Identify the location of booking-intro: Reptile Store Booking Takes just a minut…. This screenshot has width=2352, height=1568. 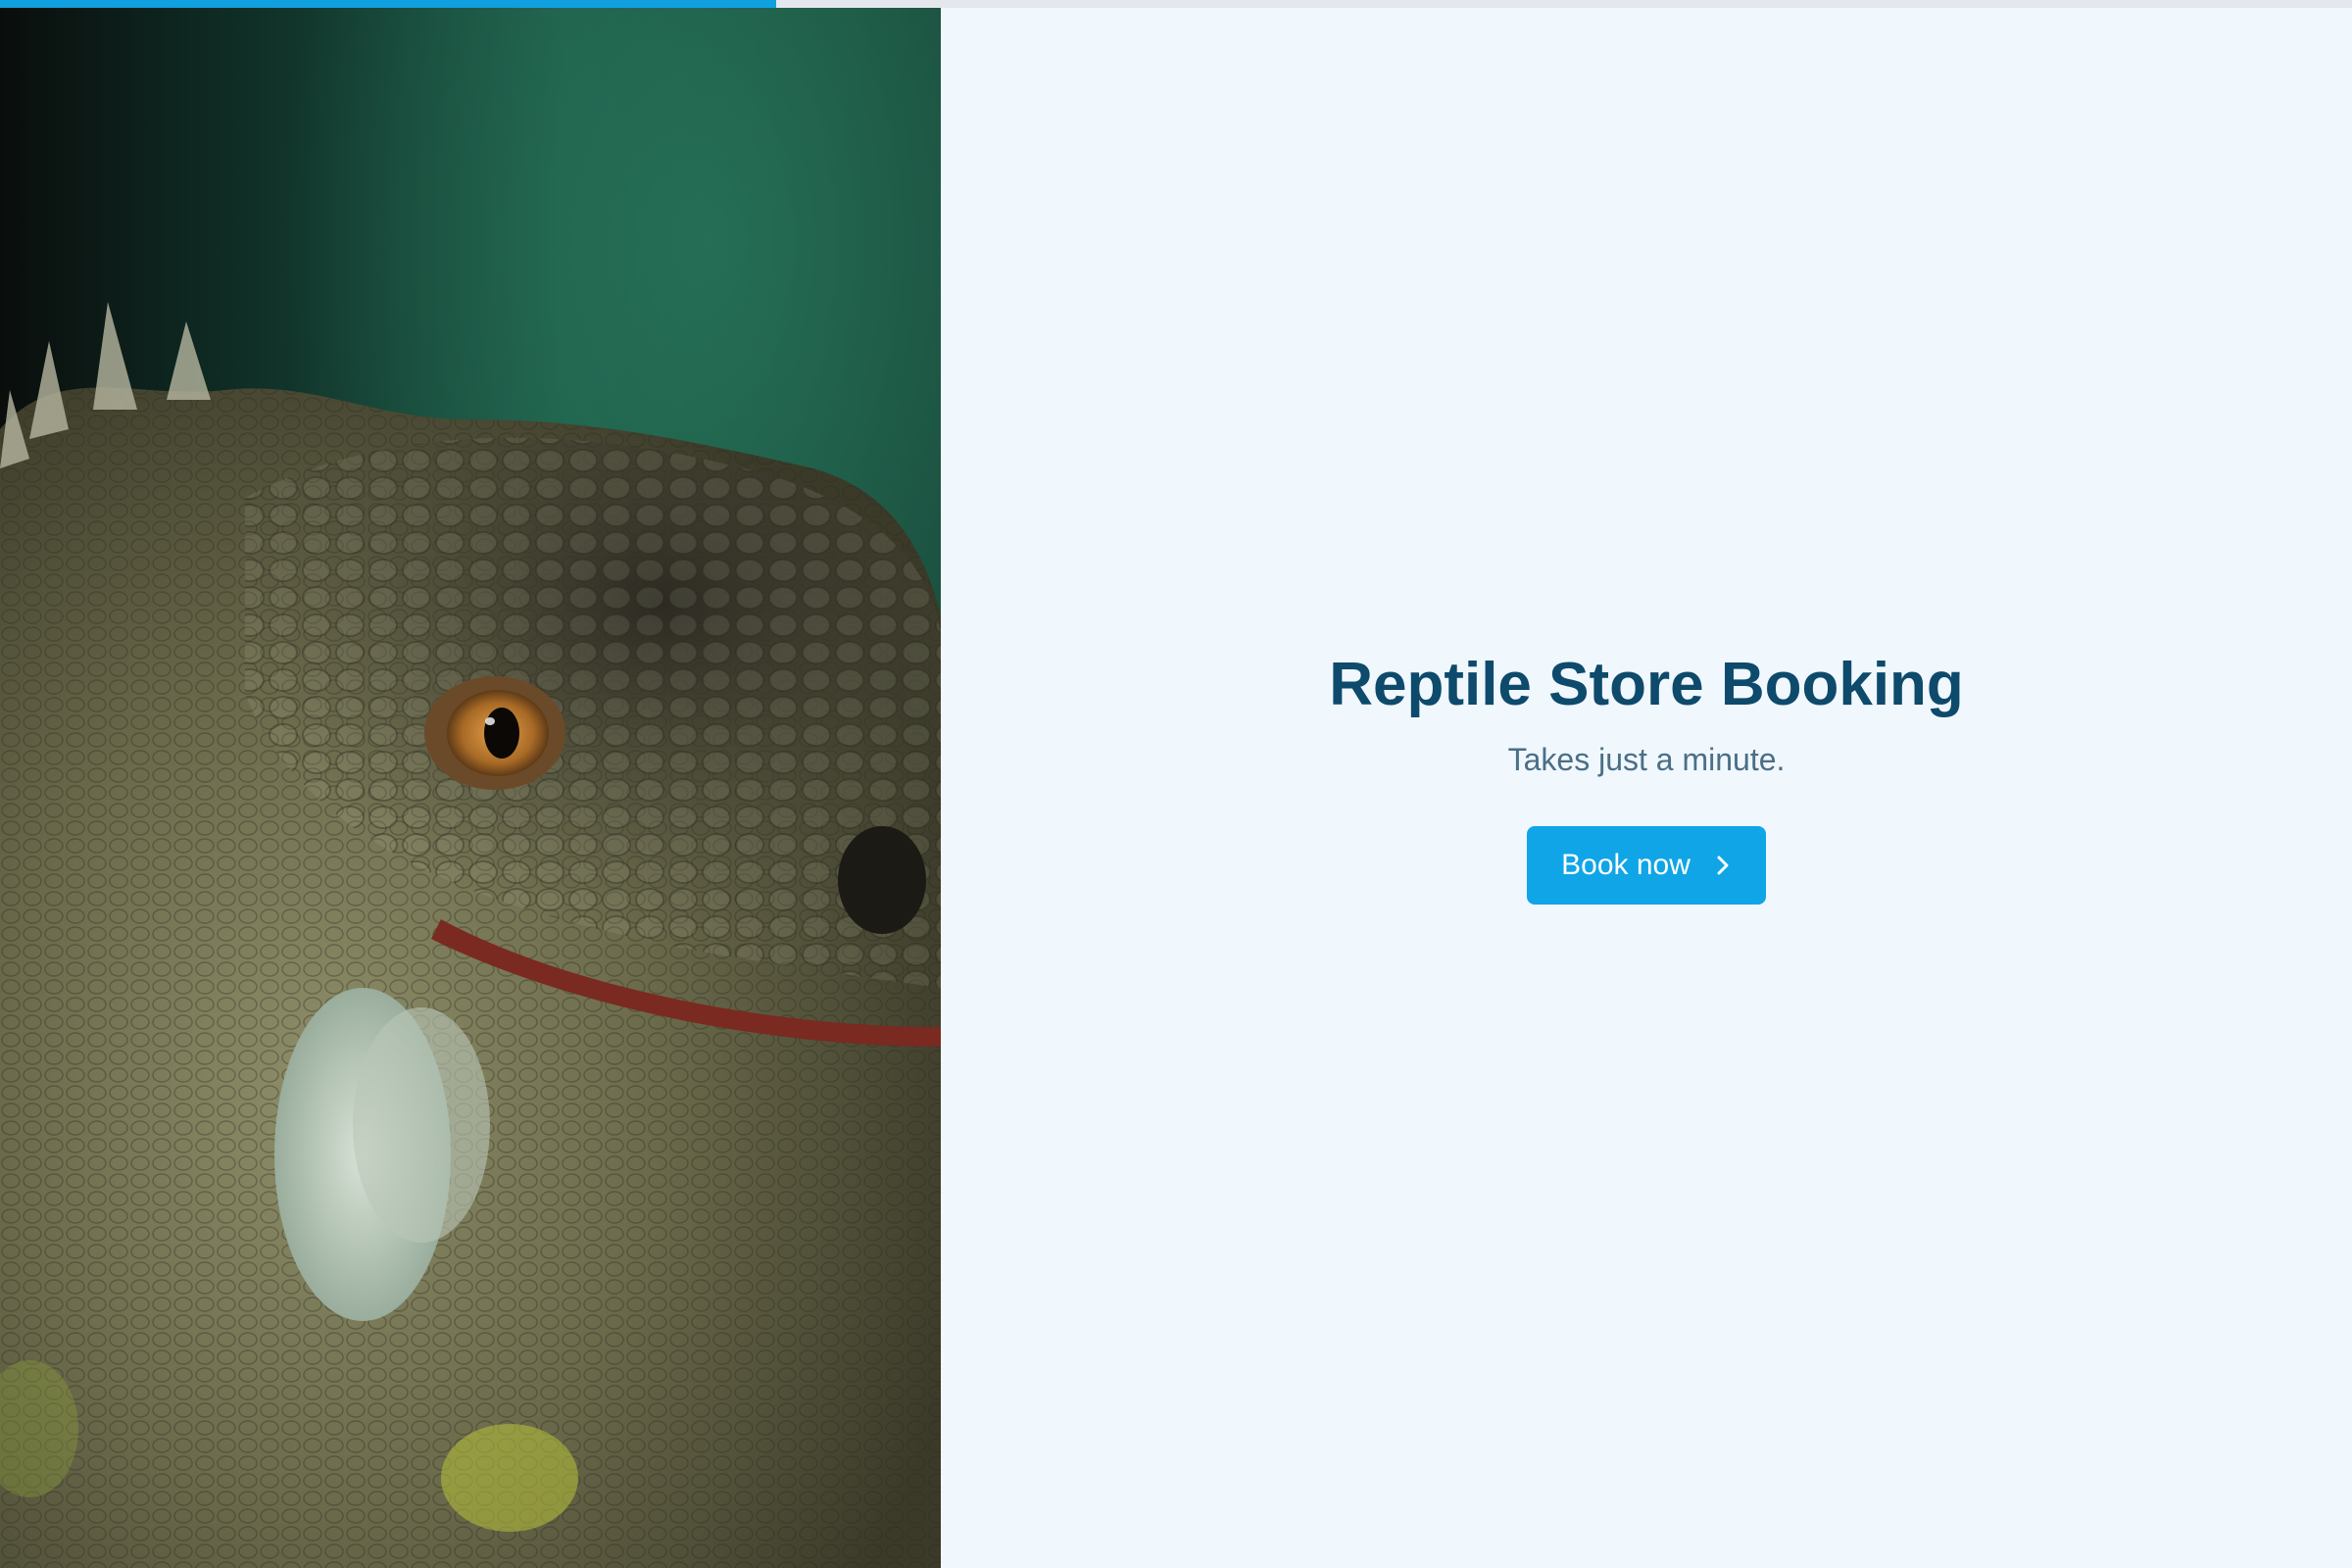
(1646, 777).